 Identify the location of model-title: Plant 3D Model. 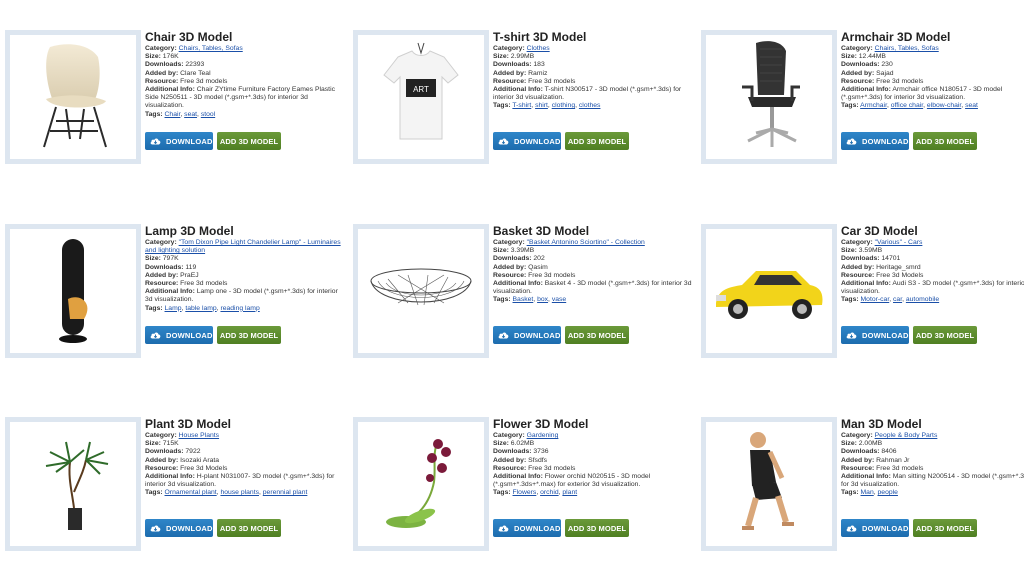
(245, 424).